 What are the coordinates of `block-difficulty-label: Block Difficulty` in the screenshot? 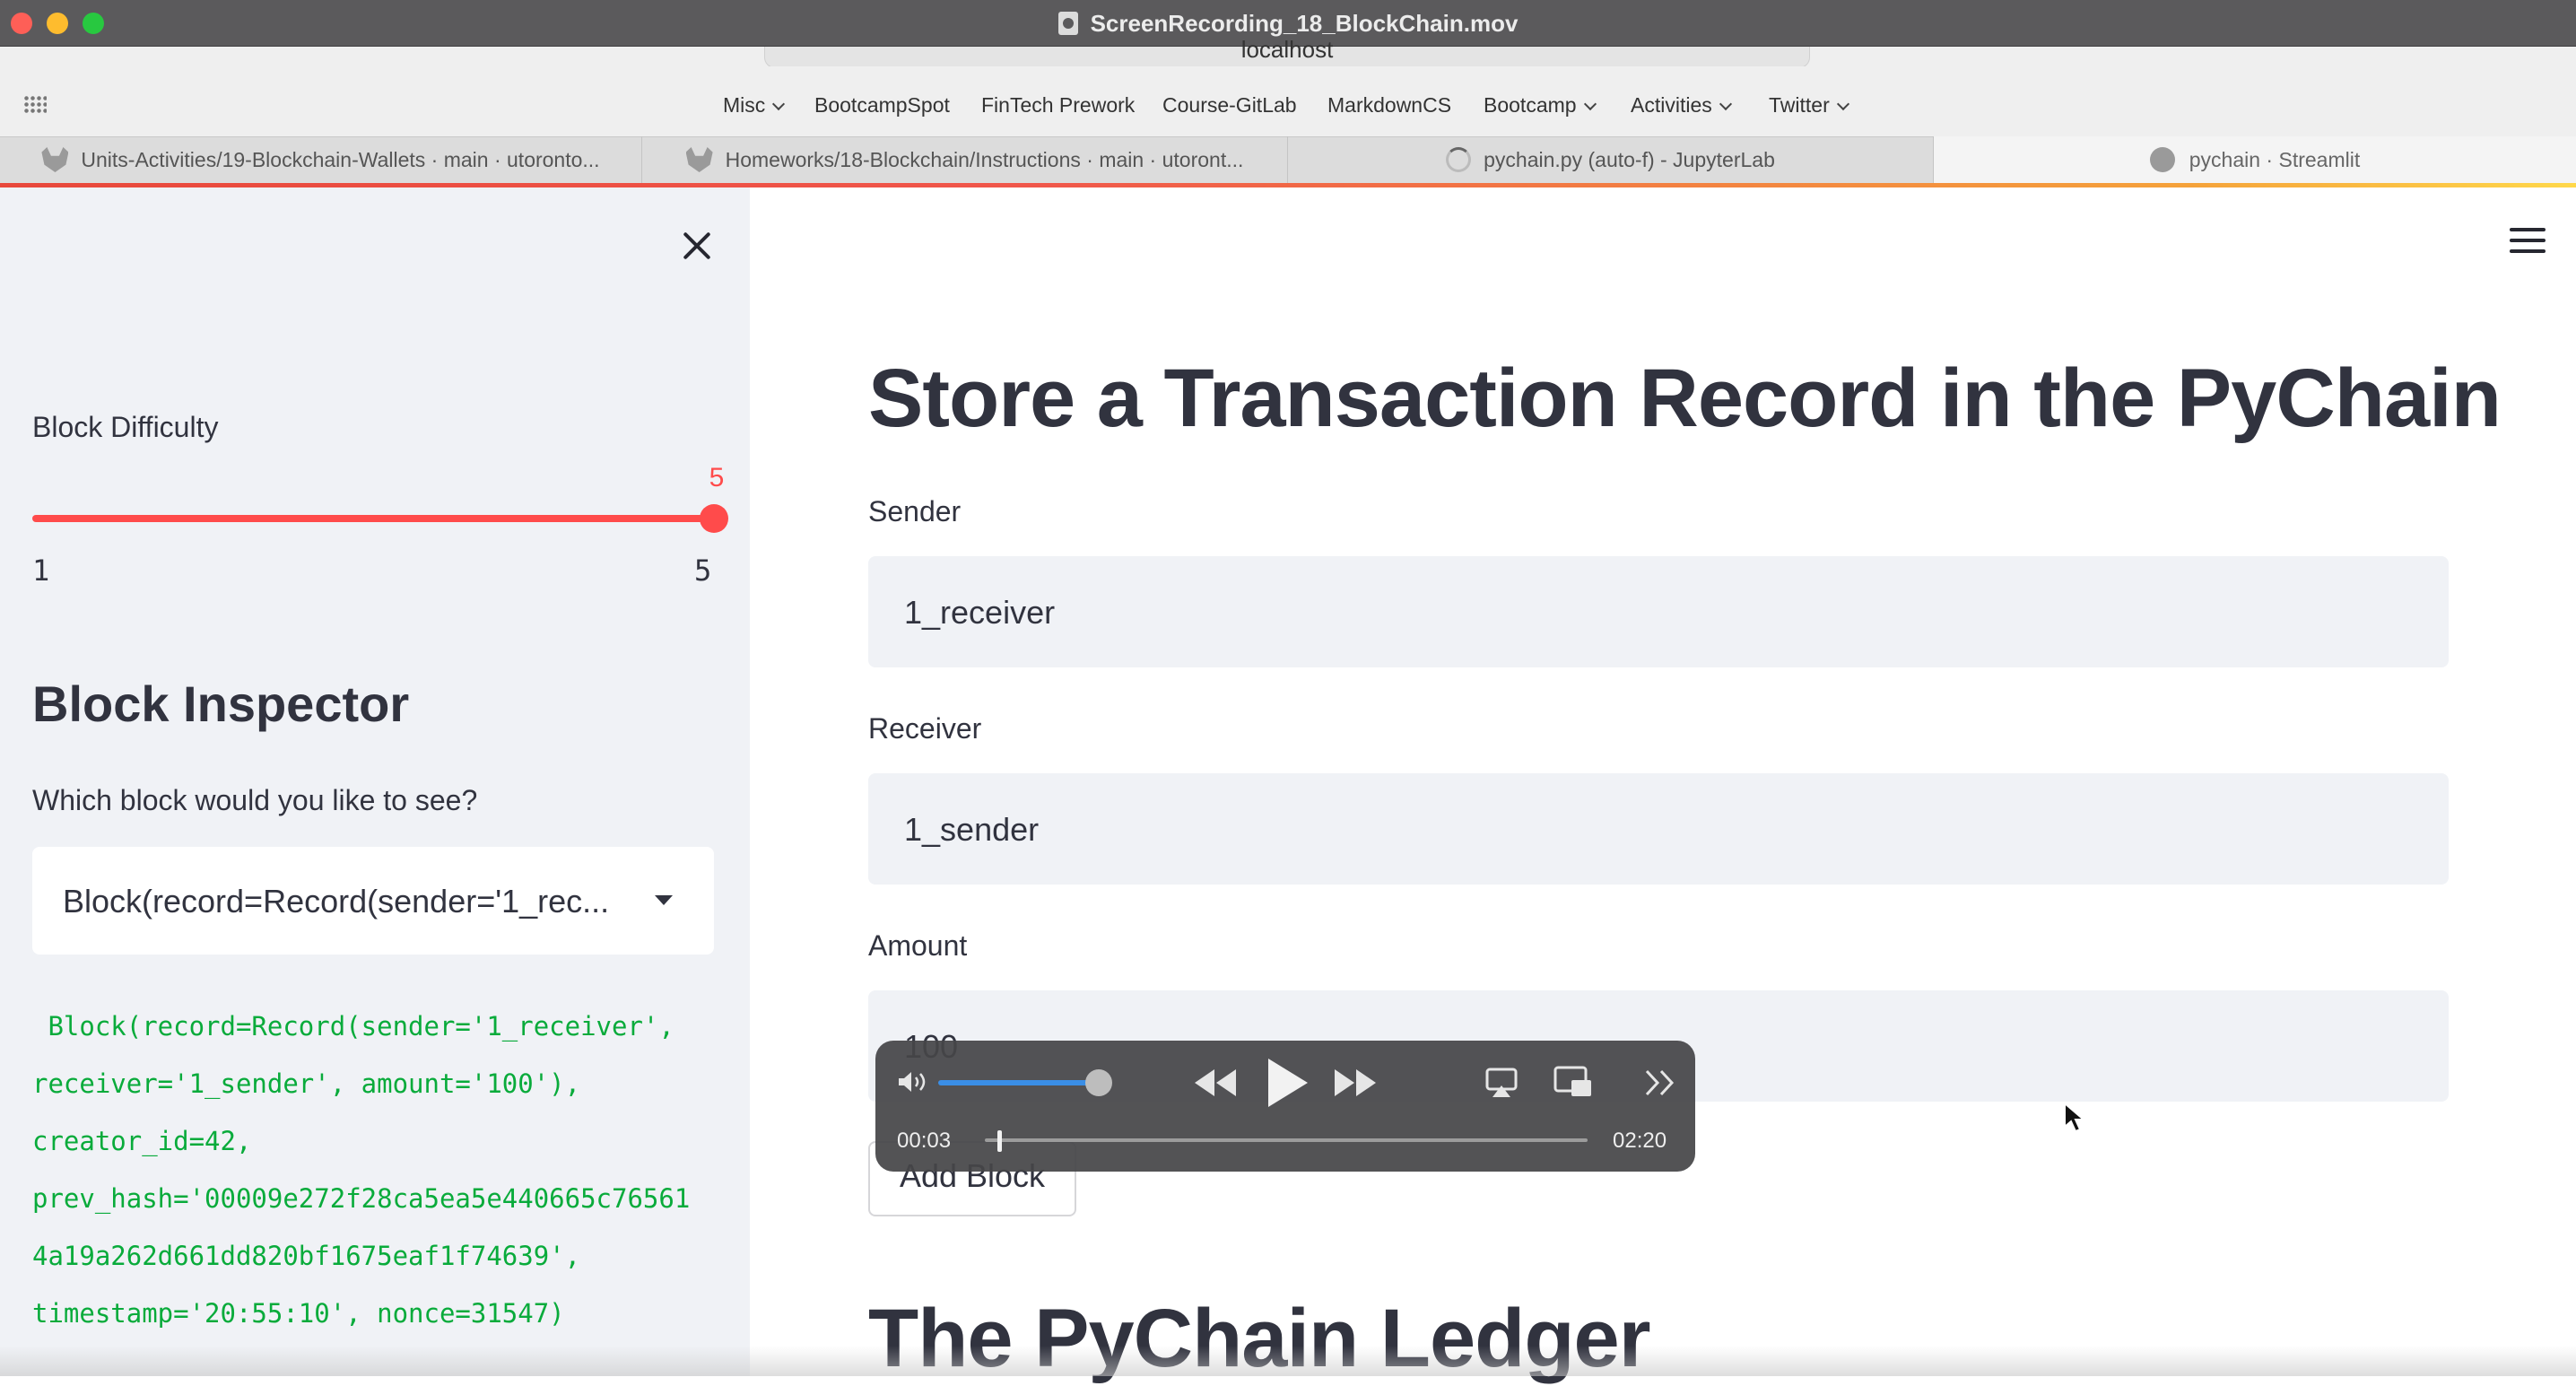 It's located at (125, 427).